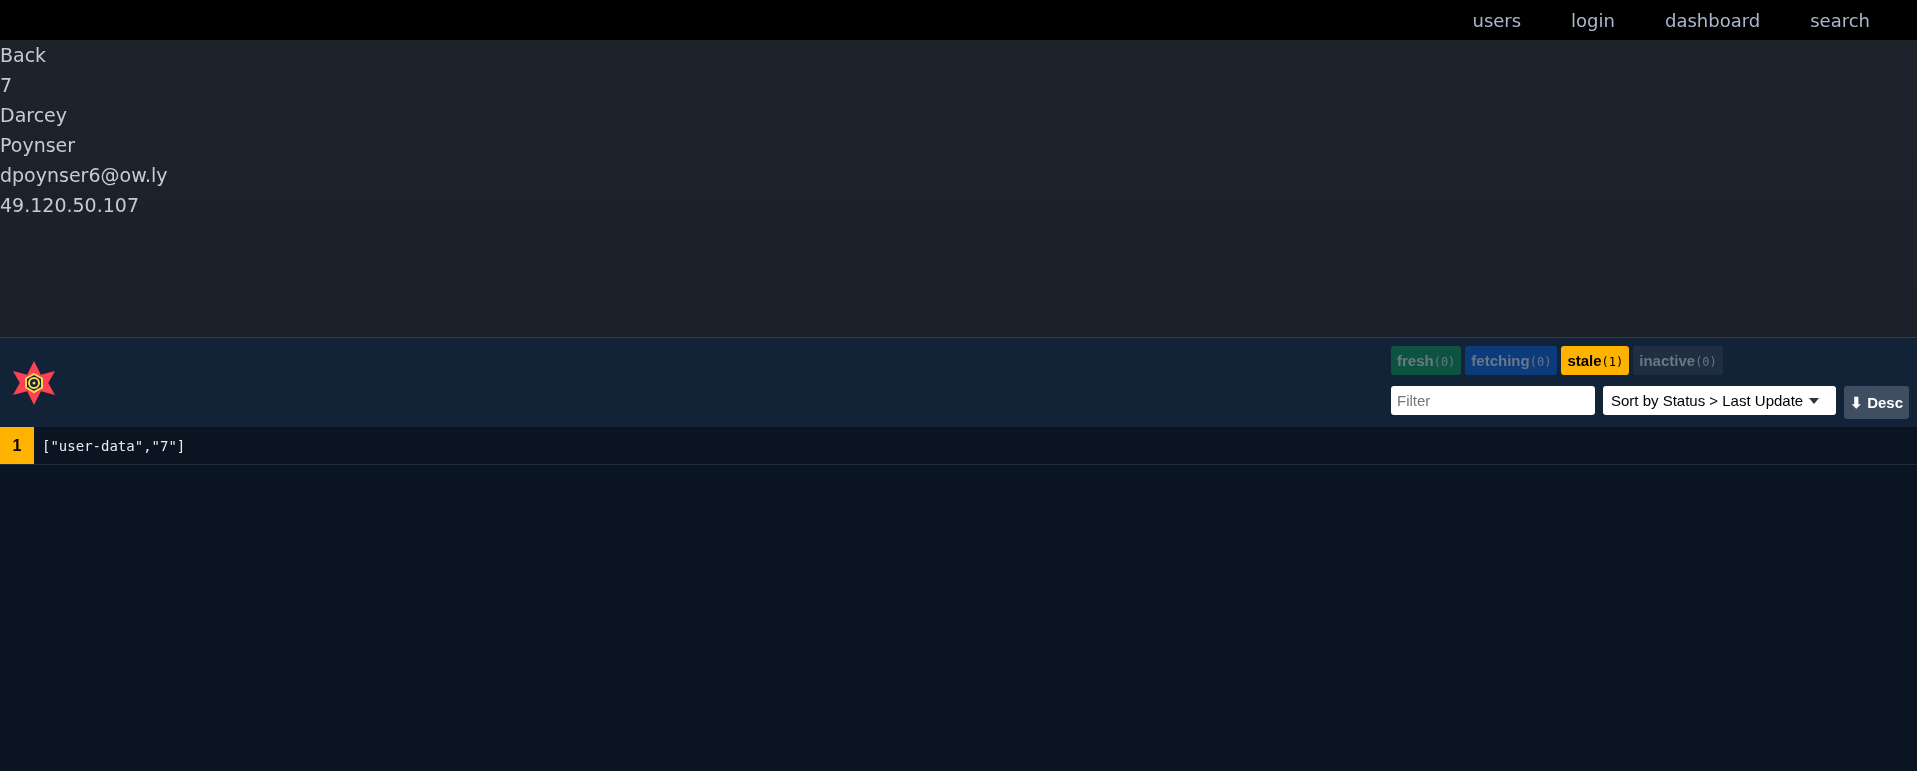  What do you see at coordinates (38, 145) in the screenshot?
I see `user-field: Poynser` at bounding box center [38, 145].